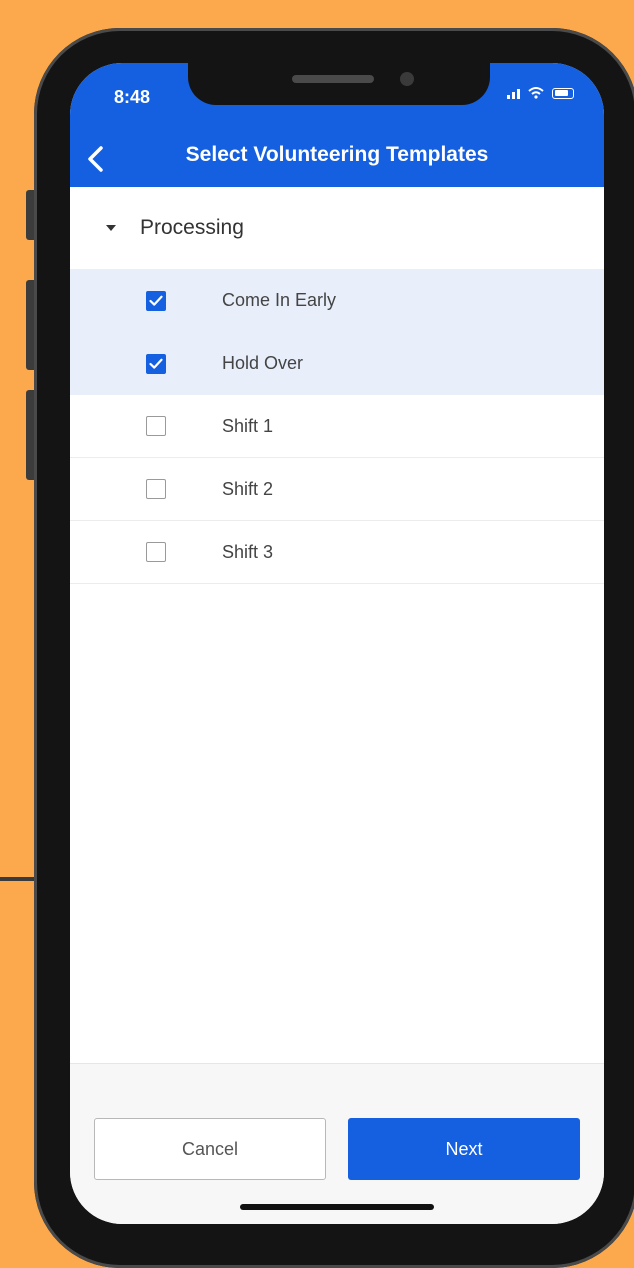 The height and width of the screenshot is (1268, 634). I want to click on template-row-come-in-early: Come In Early, so click(337, 300).